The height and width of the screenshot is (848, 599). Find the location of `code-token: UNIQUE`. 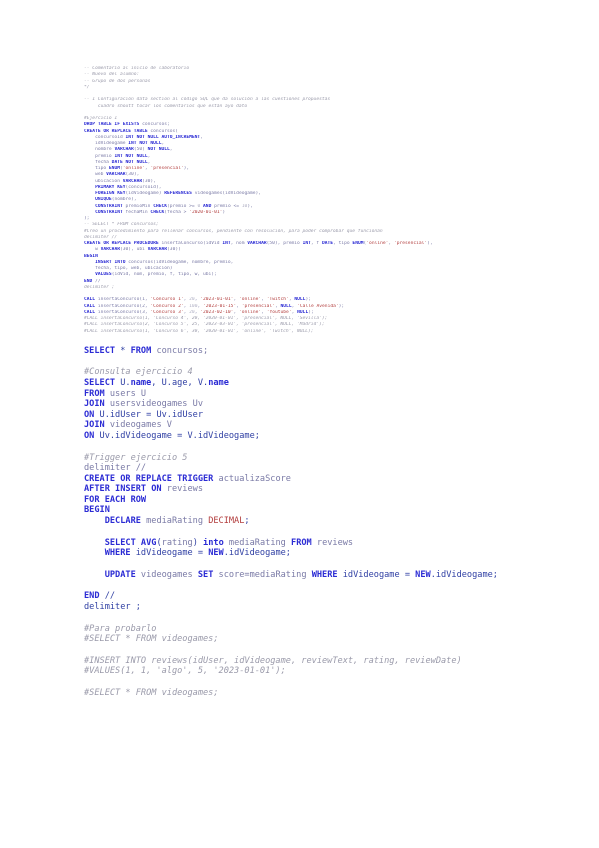

code-token: UNIQUE is located at coordinates (103, 200).